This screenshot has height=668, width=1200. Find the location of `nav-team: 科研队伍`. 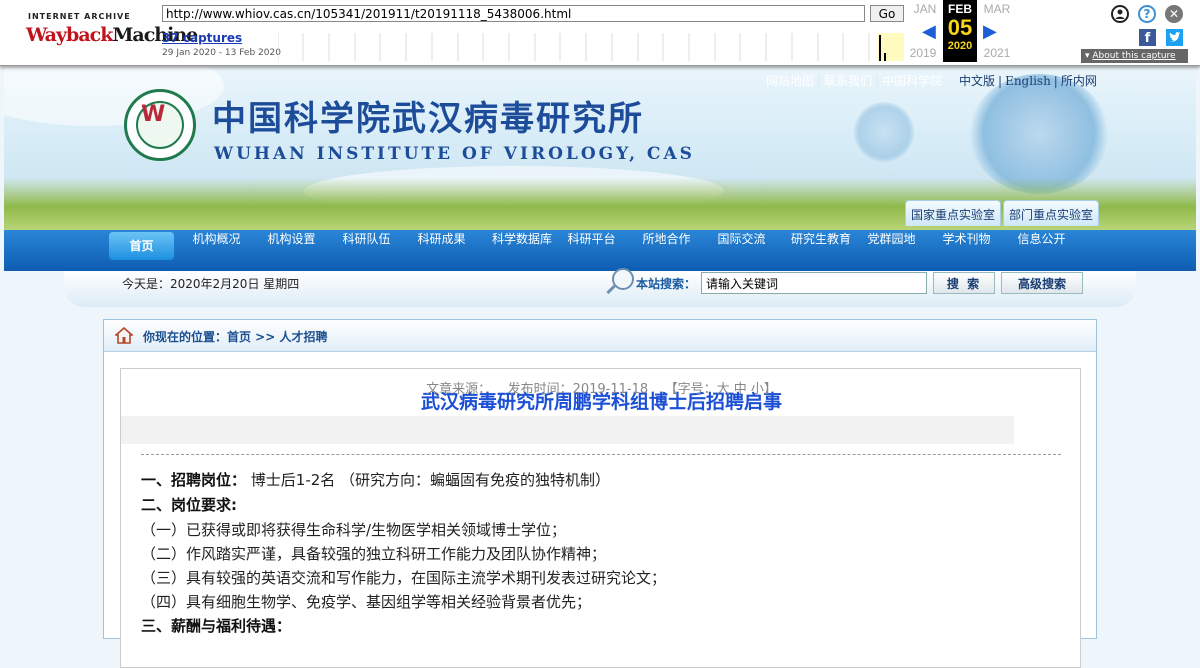

nav-team: 科研队伍 is located at coordinates (366, 250).